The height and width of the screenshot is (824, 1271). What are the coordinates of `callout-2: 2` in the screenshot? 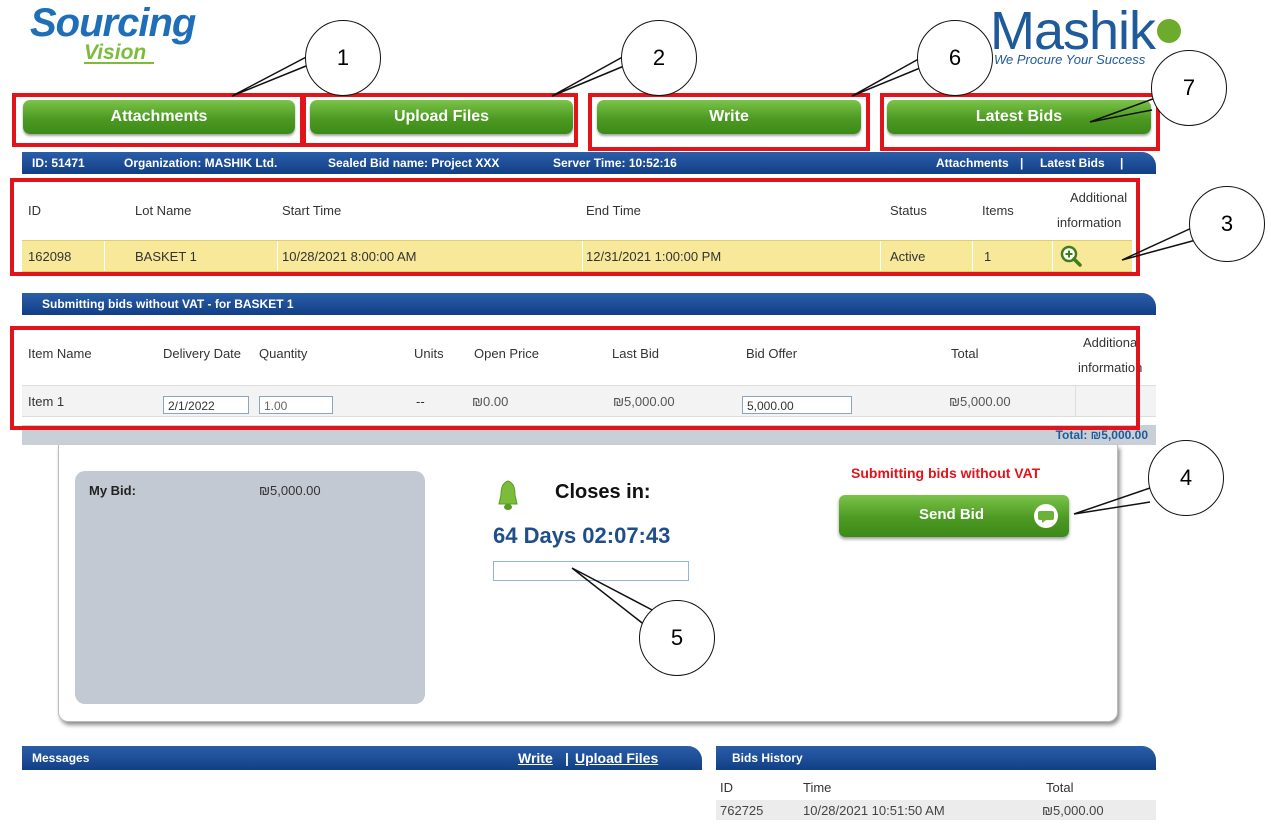 It's located at (659, 58).